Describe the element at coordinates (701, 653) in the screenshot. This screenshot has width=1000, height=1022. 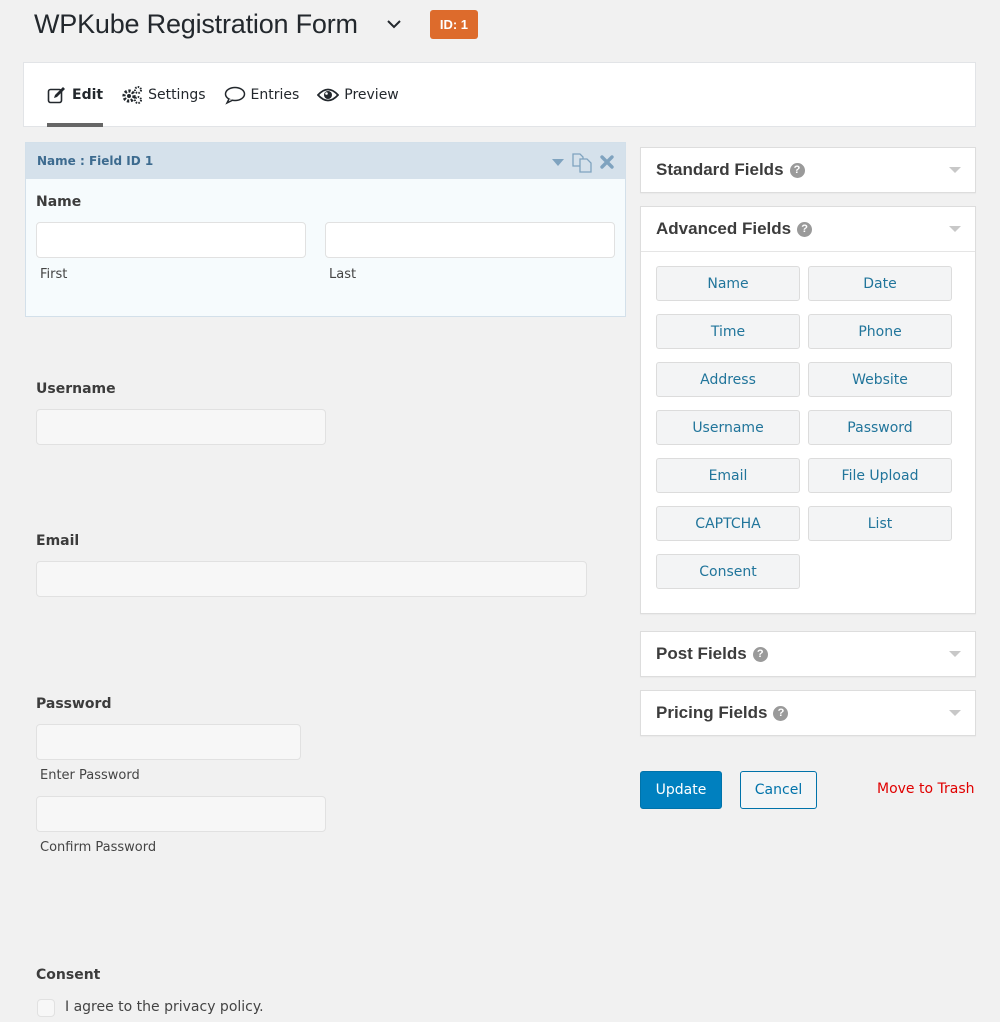
I see `post-fields-title: Post Fields` at that location.